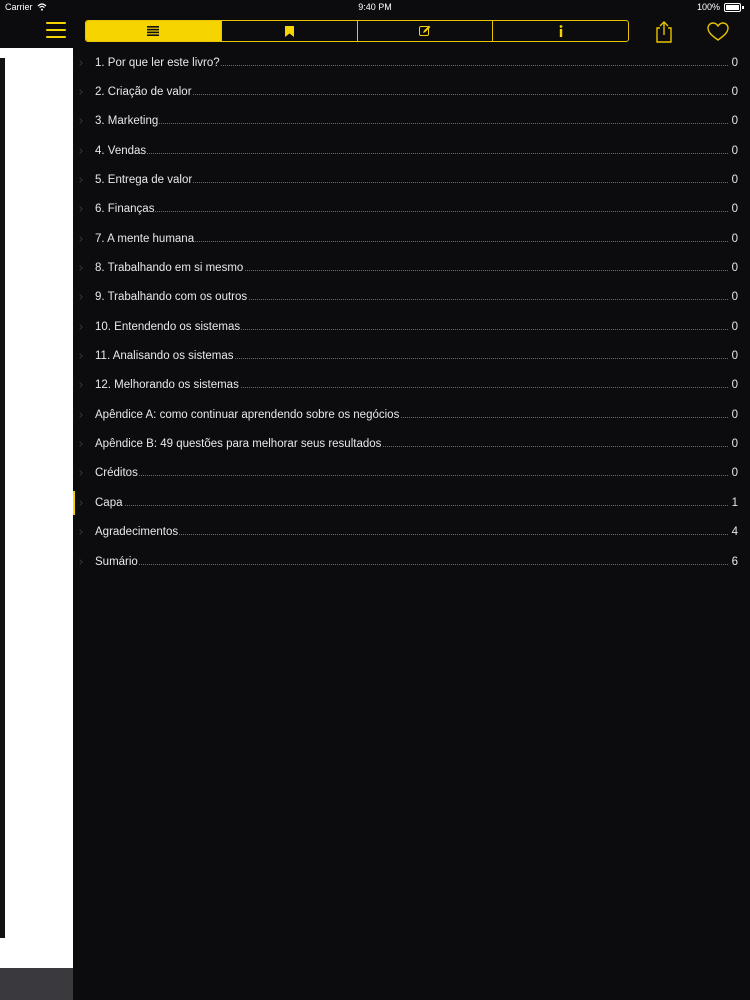  Describe the element at coordinates (411, 326) in the screenshot. I see `toc-item: 10. Entendendo os sistemas 0` at that location.